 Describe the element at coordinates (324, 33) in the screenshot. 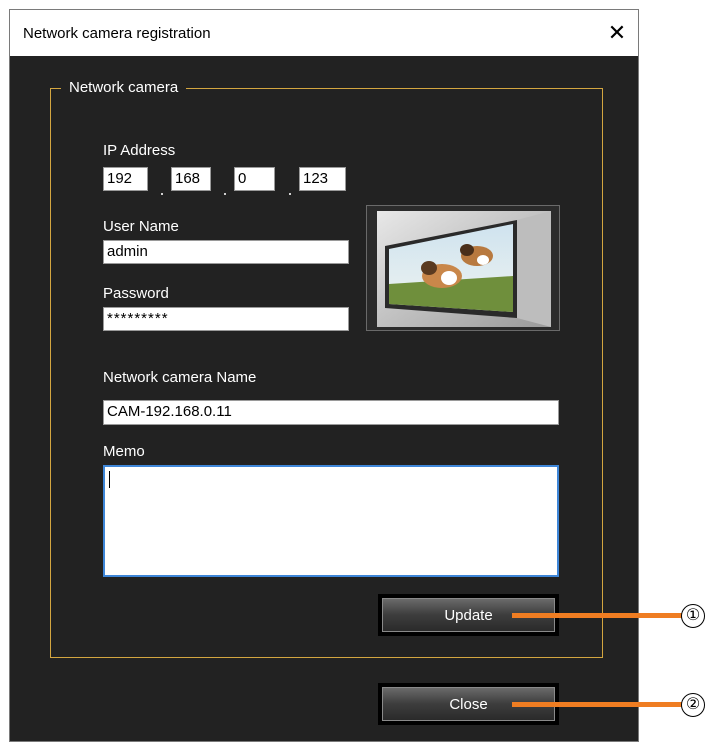

I see `title-bar: Network camera registration ✕` at that location.